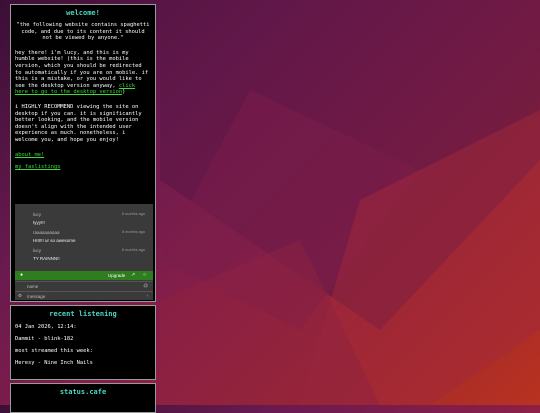  I want to click on chat-text: HIII!!! ur so awesome, so click(54, 240).